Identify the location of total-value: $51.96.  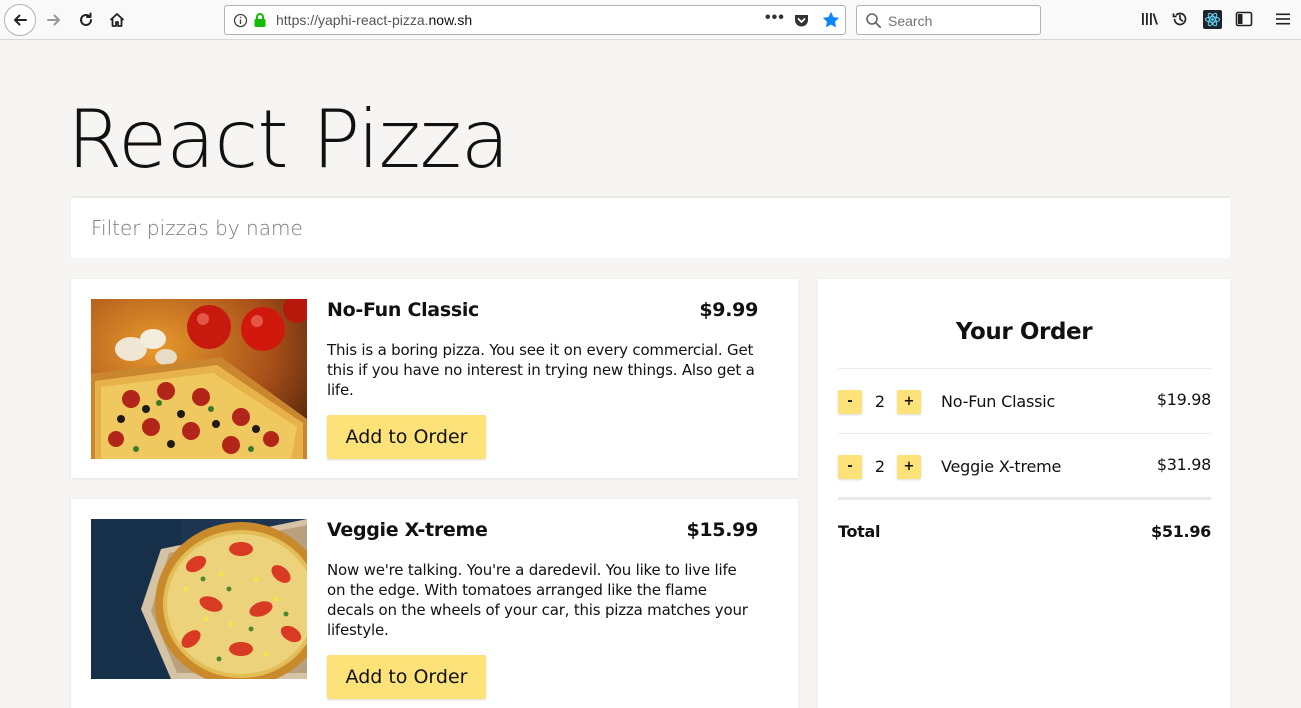
(1181, 531).